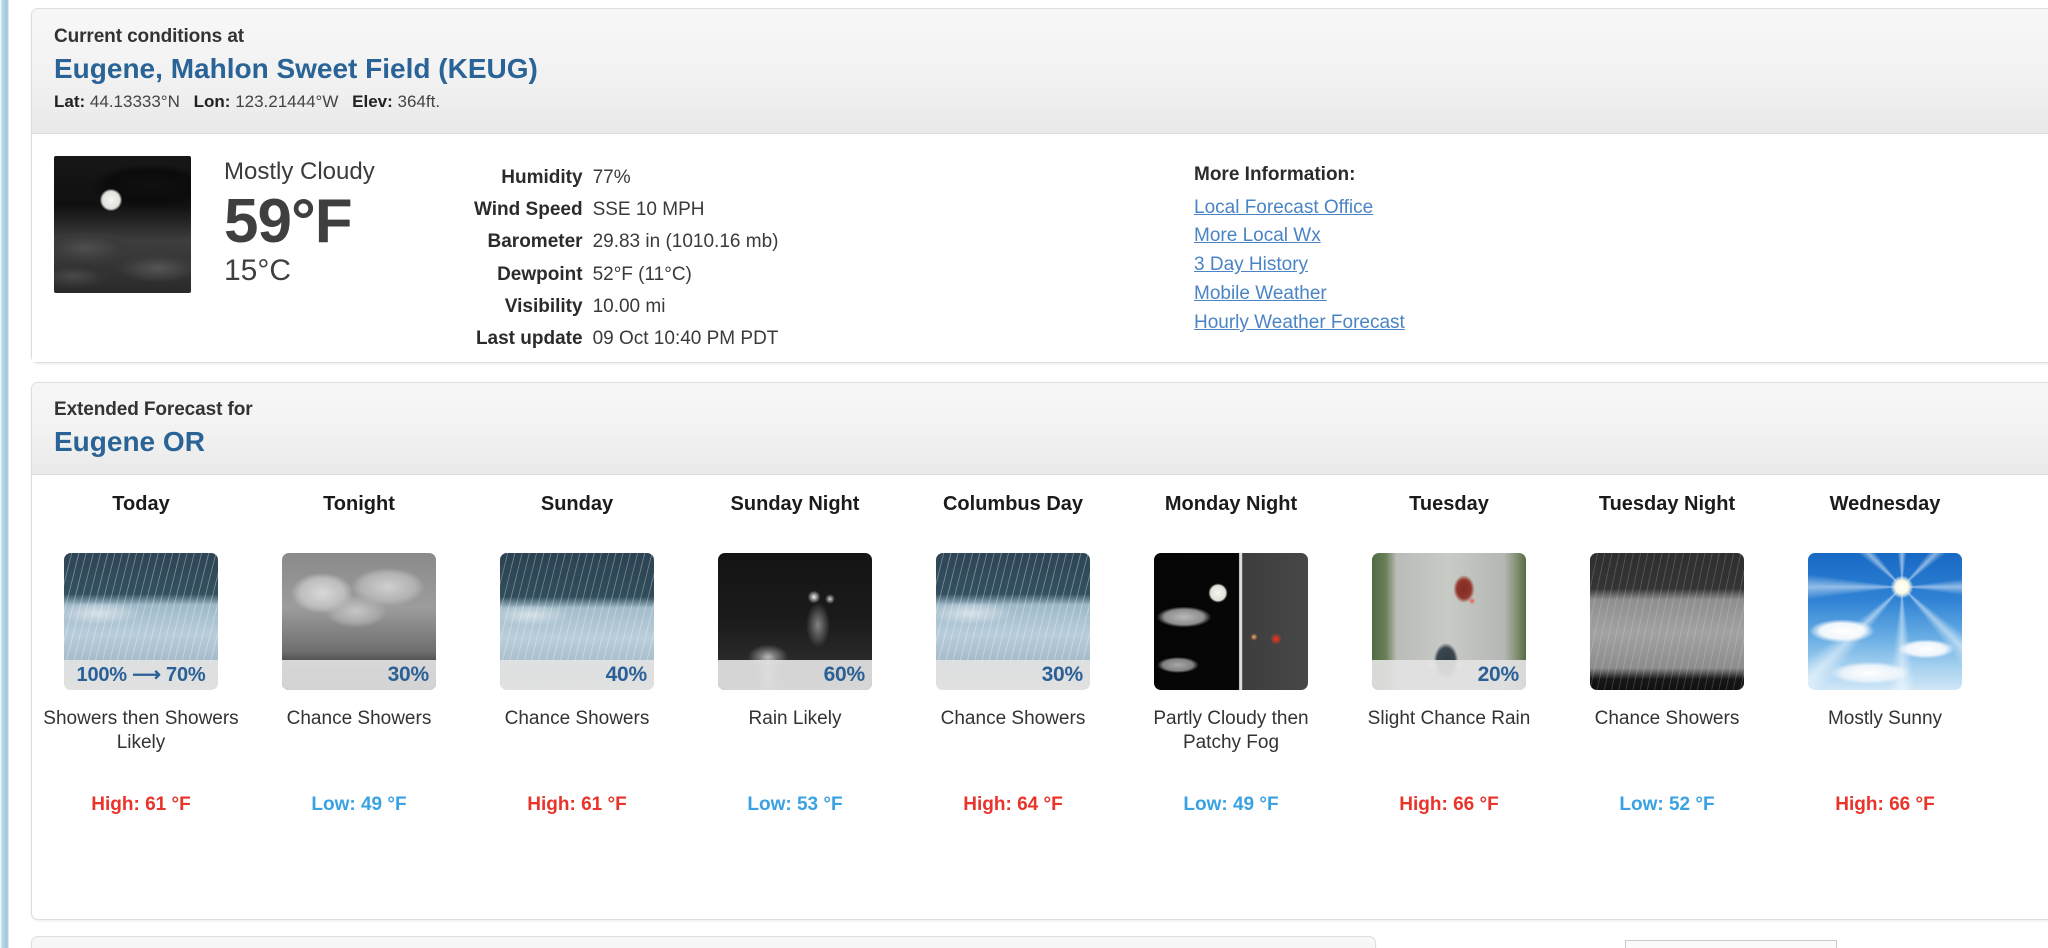 The image size is (2048, 948). What do you see at coordinates (1013, 504) in the screenshot?
I see `forecast-day-label: Columbus Day` at bounding box center [1013, 504].